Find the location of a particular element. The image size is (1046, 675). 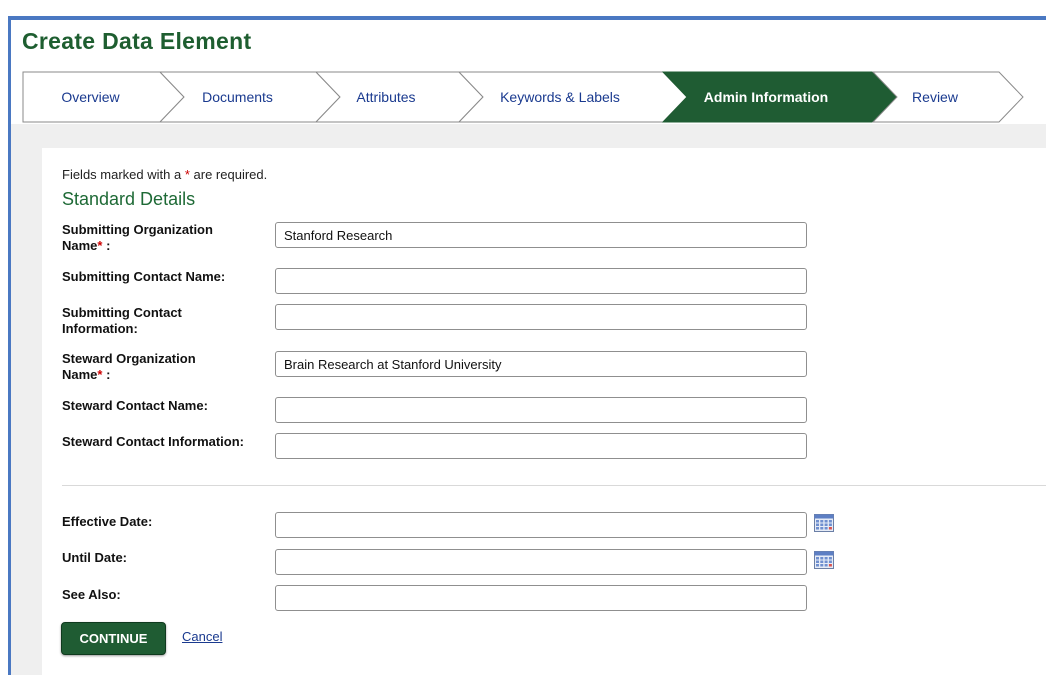

steward-org-label-line1: Steward Organization is located at coordinates (129, 358).